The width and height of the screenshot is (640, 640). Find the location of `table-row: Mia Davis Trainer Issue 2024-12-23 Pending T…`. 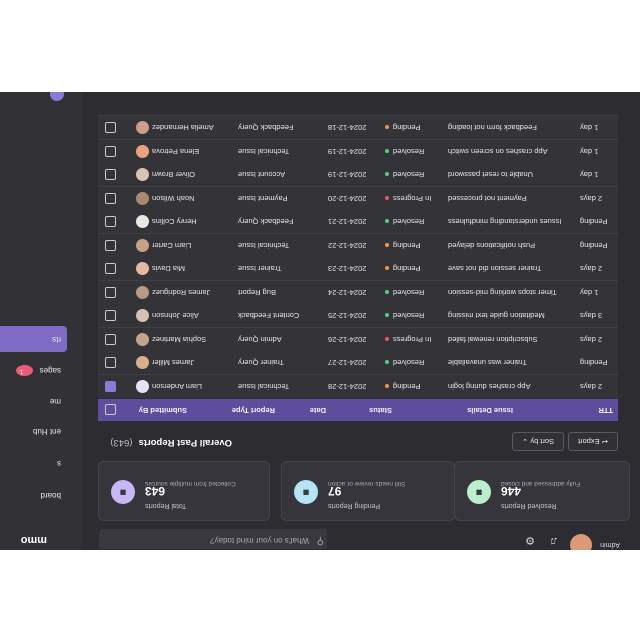

table-row: Mia Davis Trainer Issue 2024-12-23 Pending T… is located at coordinates (358, 268).